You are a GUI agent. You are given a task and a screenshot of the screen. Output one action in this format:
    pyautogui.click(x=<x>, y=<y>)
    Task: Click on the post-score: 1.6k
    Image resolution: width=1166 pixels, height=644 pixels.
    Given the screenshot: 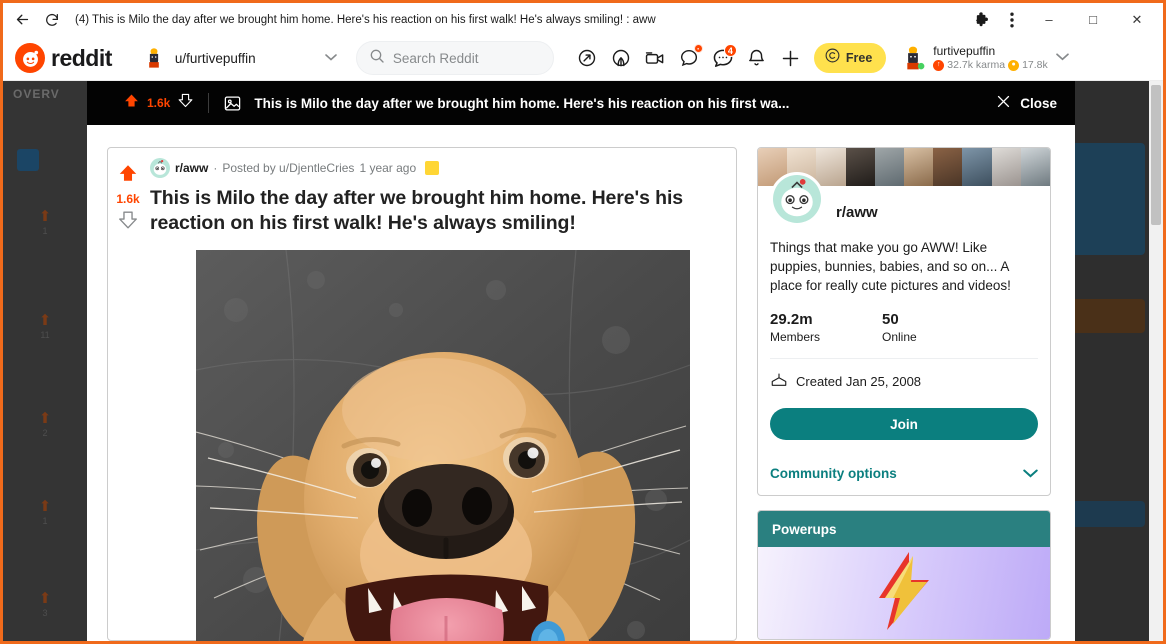 What is the action you would take?
    pyautogui.click(x=128, y=199)
    